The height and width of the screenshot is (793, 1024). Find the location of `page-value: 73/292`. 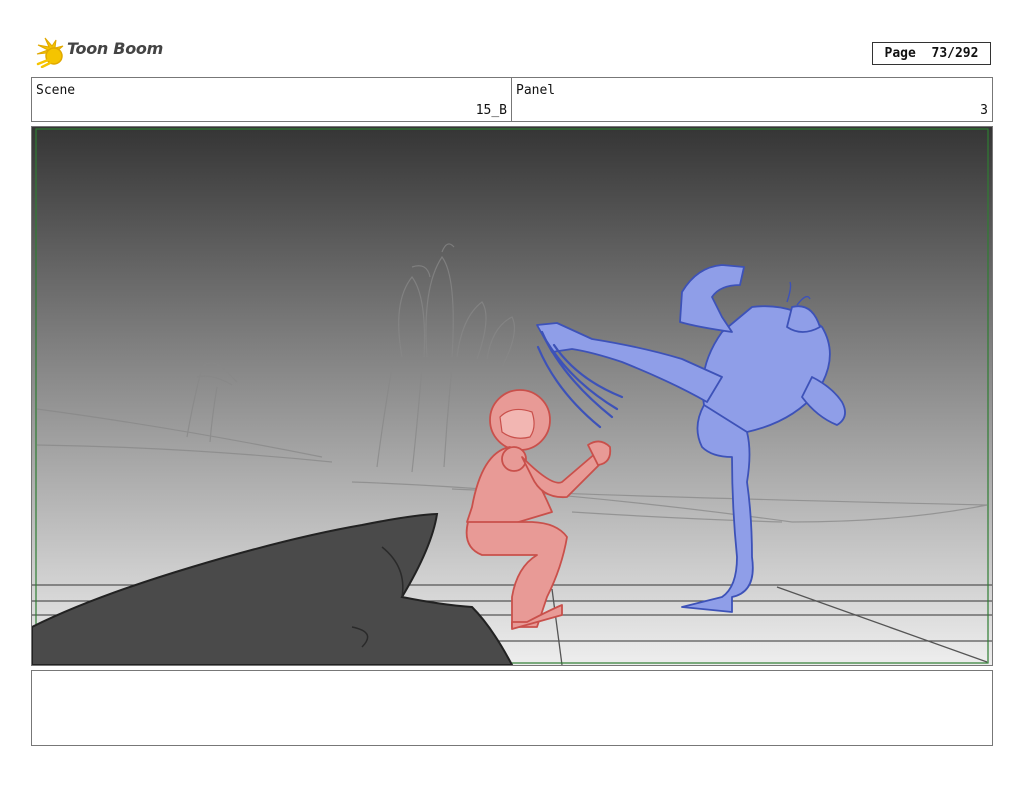

page-value: 73/292 is located at coordinates (955, 53).